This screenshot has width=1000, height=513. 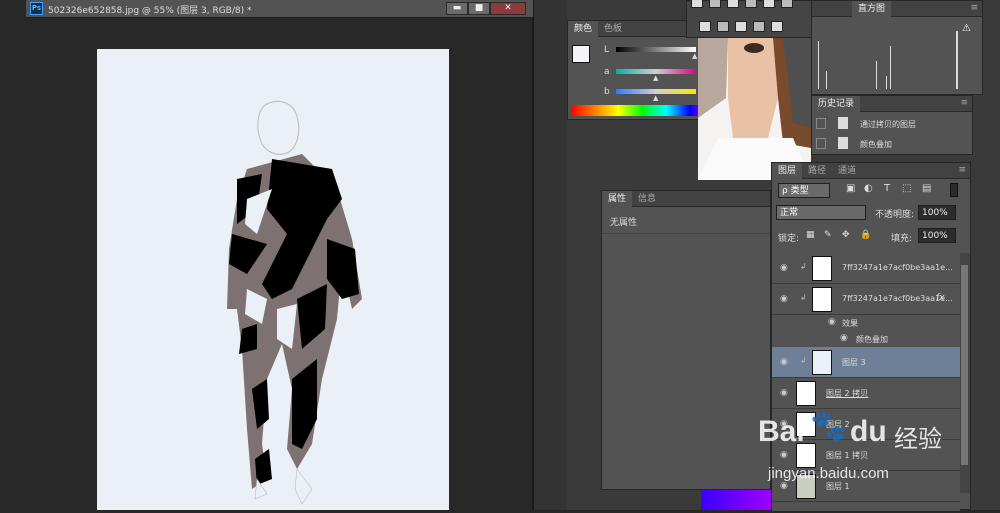 I want to click on tab-swatches: 色板, so click(x=613, y=29).